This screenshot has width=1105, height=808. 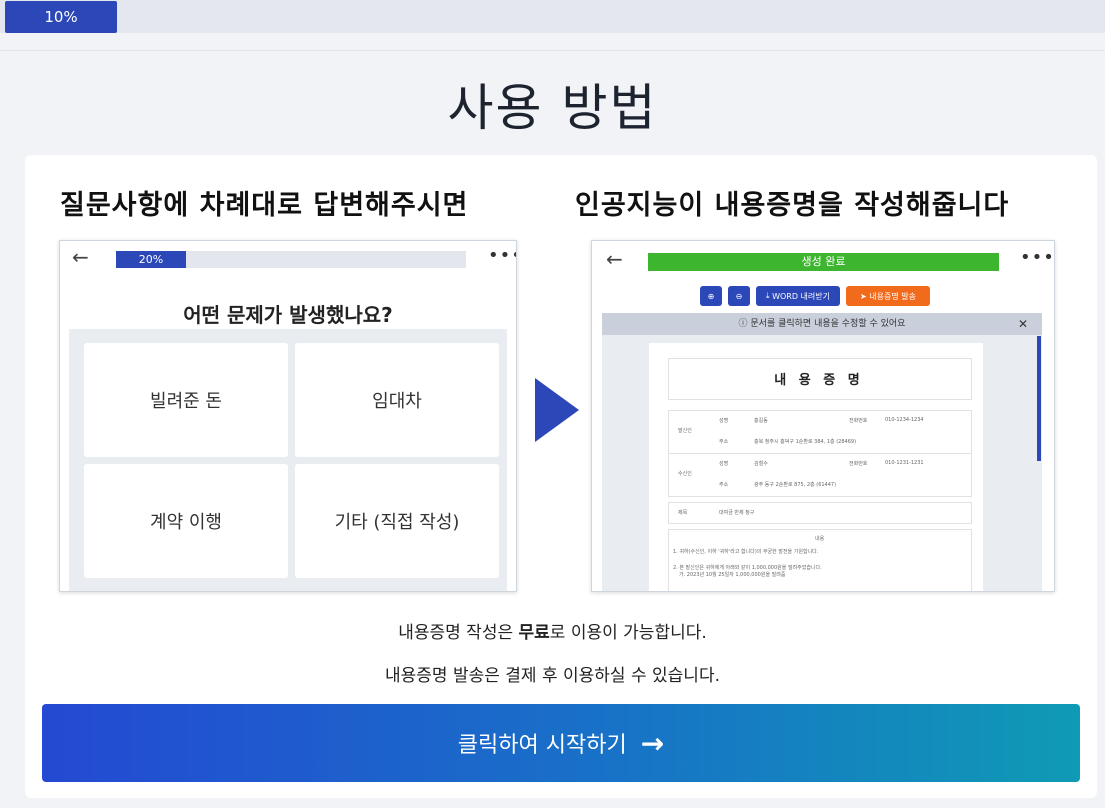 I want to click on doc-toolbar: ⊕ ⊖ ⤓ WORD 내려받기 ➤ 내용증명 발송, so click(x=815, y=296).